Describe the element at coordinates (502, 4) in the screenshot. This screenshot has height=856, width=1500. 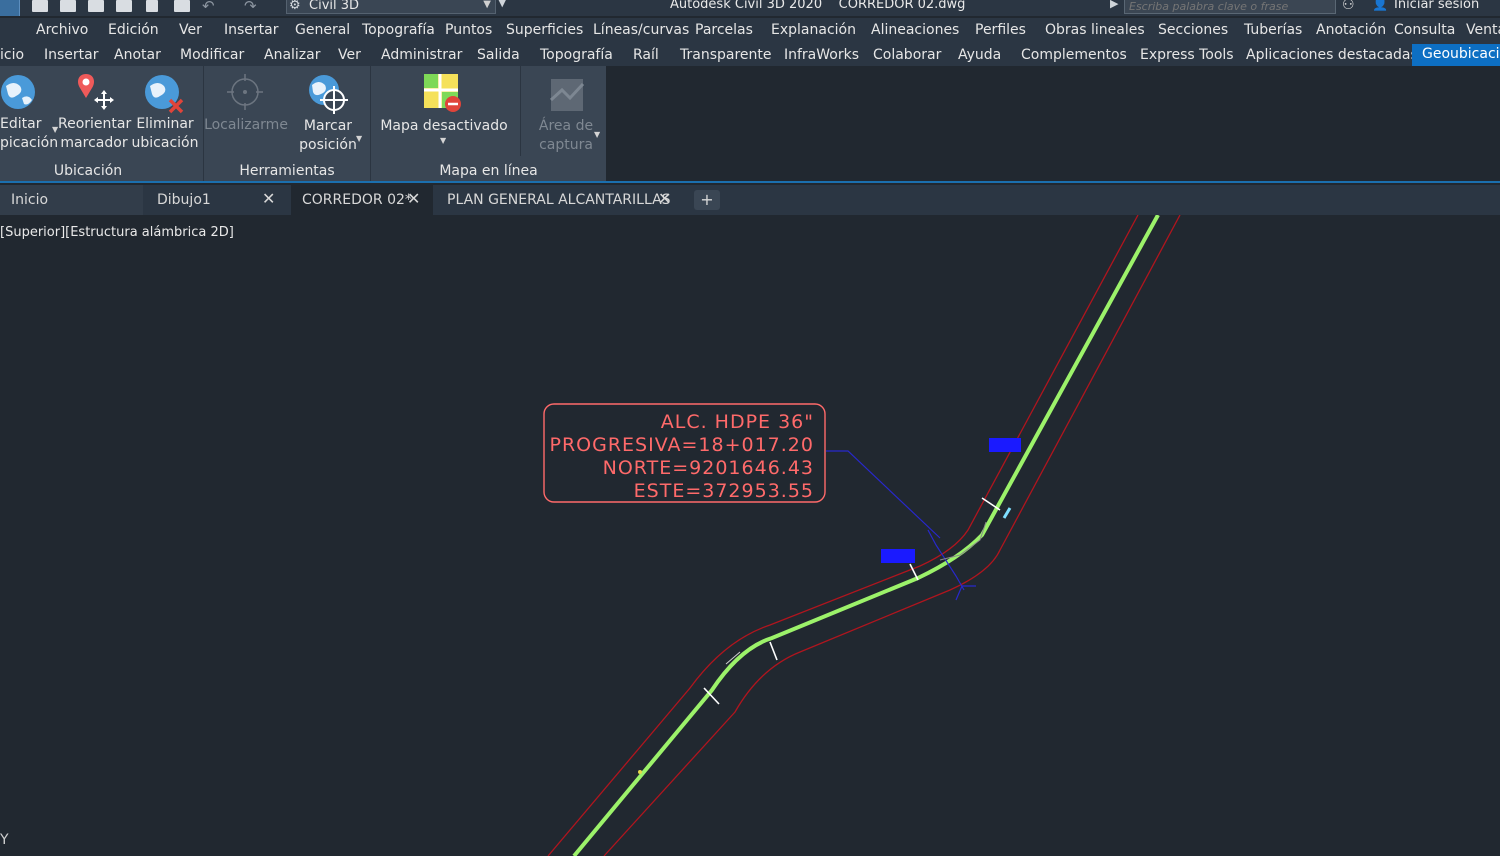
I see `customize-qa-icon: ▼` at that location.